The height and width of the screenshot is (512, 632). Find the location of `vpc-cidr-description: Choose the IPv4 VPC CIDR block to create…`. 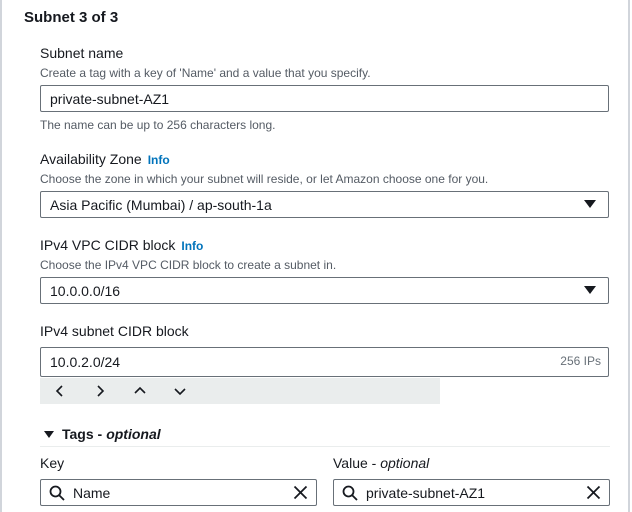

vpc-cidr-description: Choose the IPv4 VPC CIDR block to create… is located at coordinates (188, 265).